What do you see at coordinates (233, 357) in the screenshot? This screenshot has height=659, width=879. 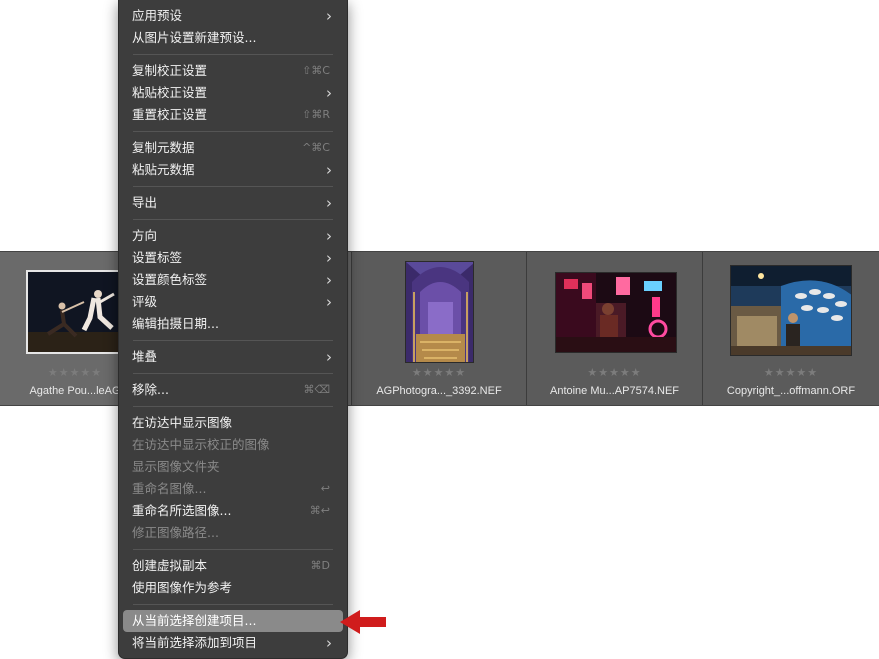 I see `menu-item-stack: 堆叠 ›` at bounding box center [233, 357].